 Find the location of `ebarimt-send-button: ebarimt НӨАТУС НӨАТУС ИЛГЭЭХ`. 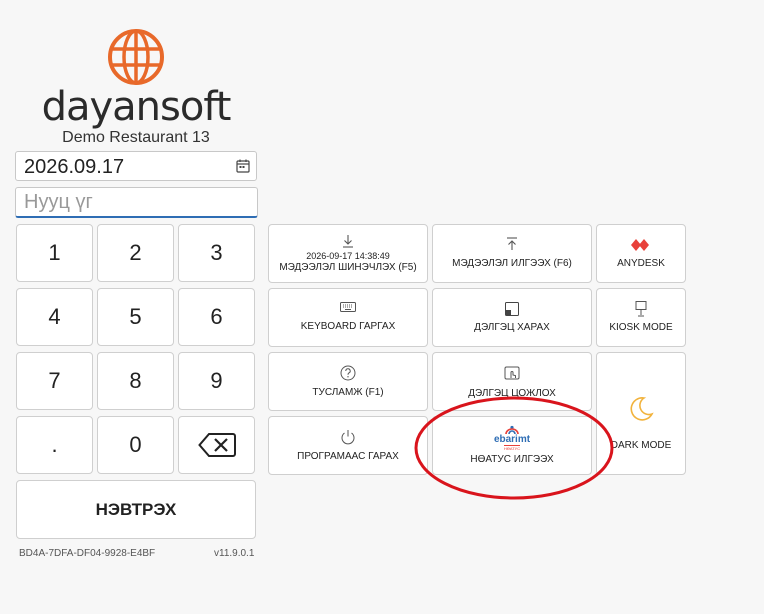

ebarimt-send-button: ebarimt НӨАТУС НӨАТУС ИЛГЭЭХ is located at coordinates (512, 445).